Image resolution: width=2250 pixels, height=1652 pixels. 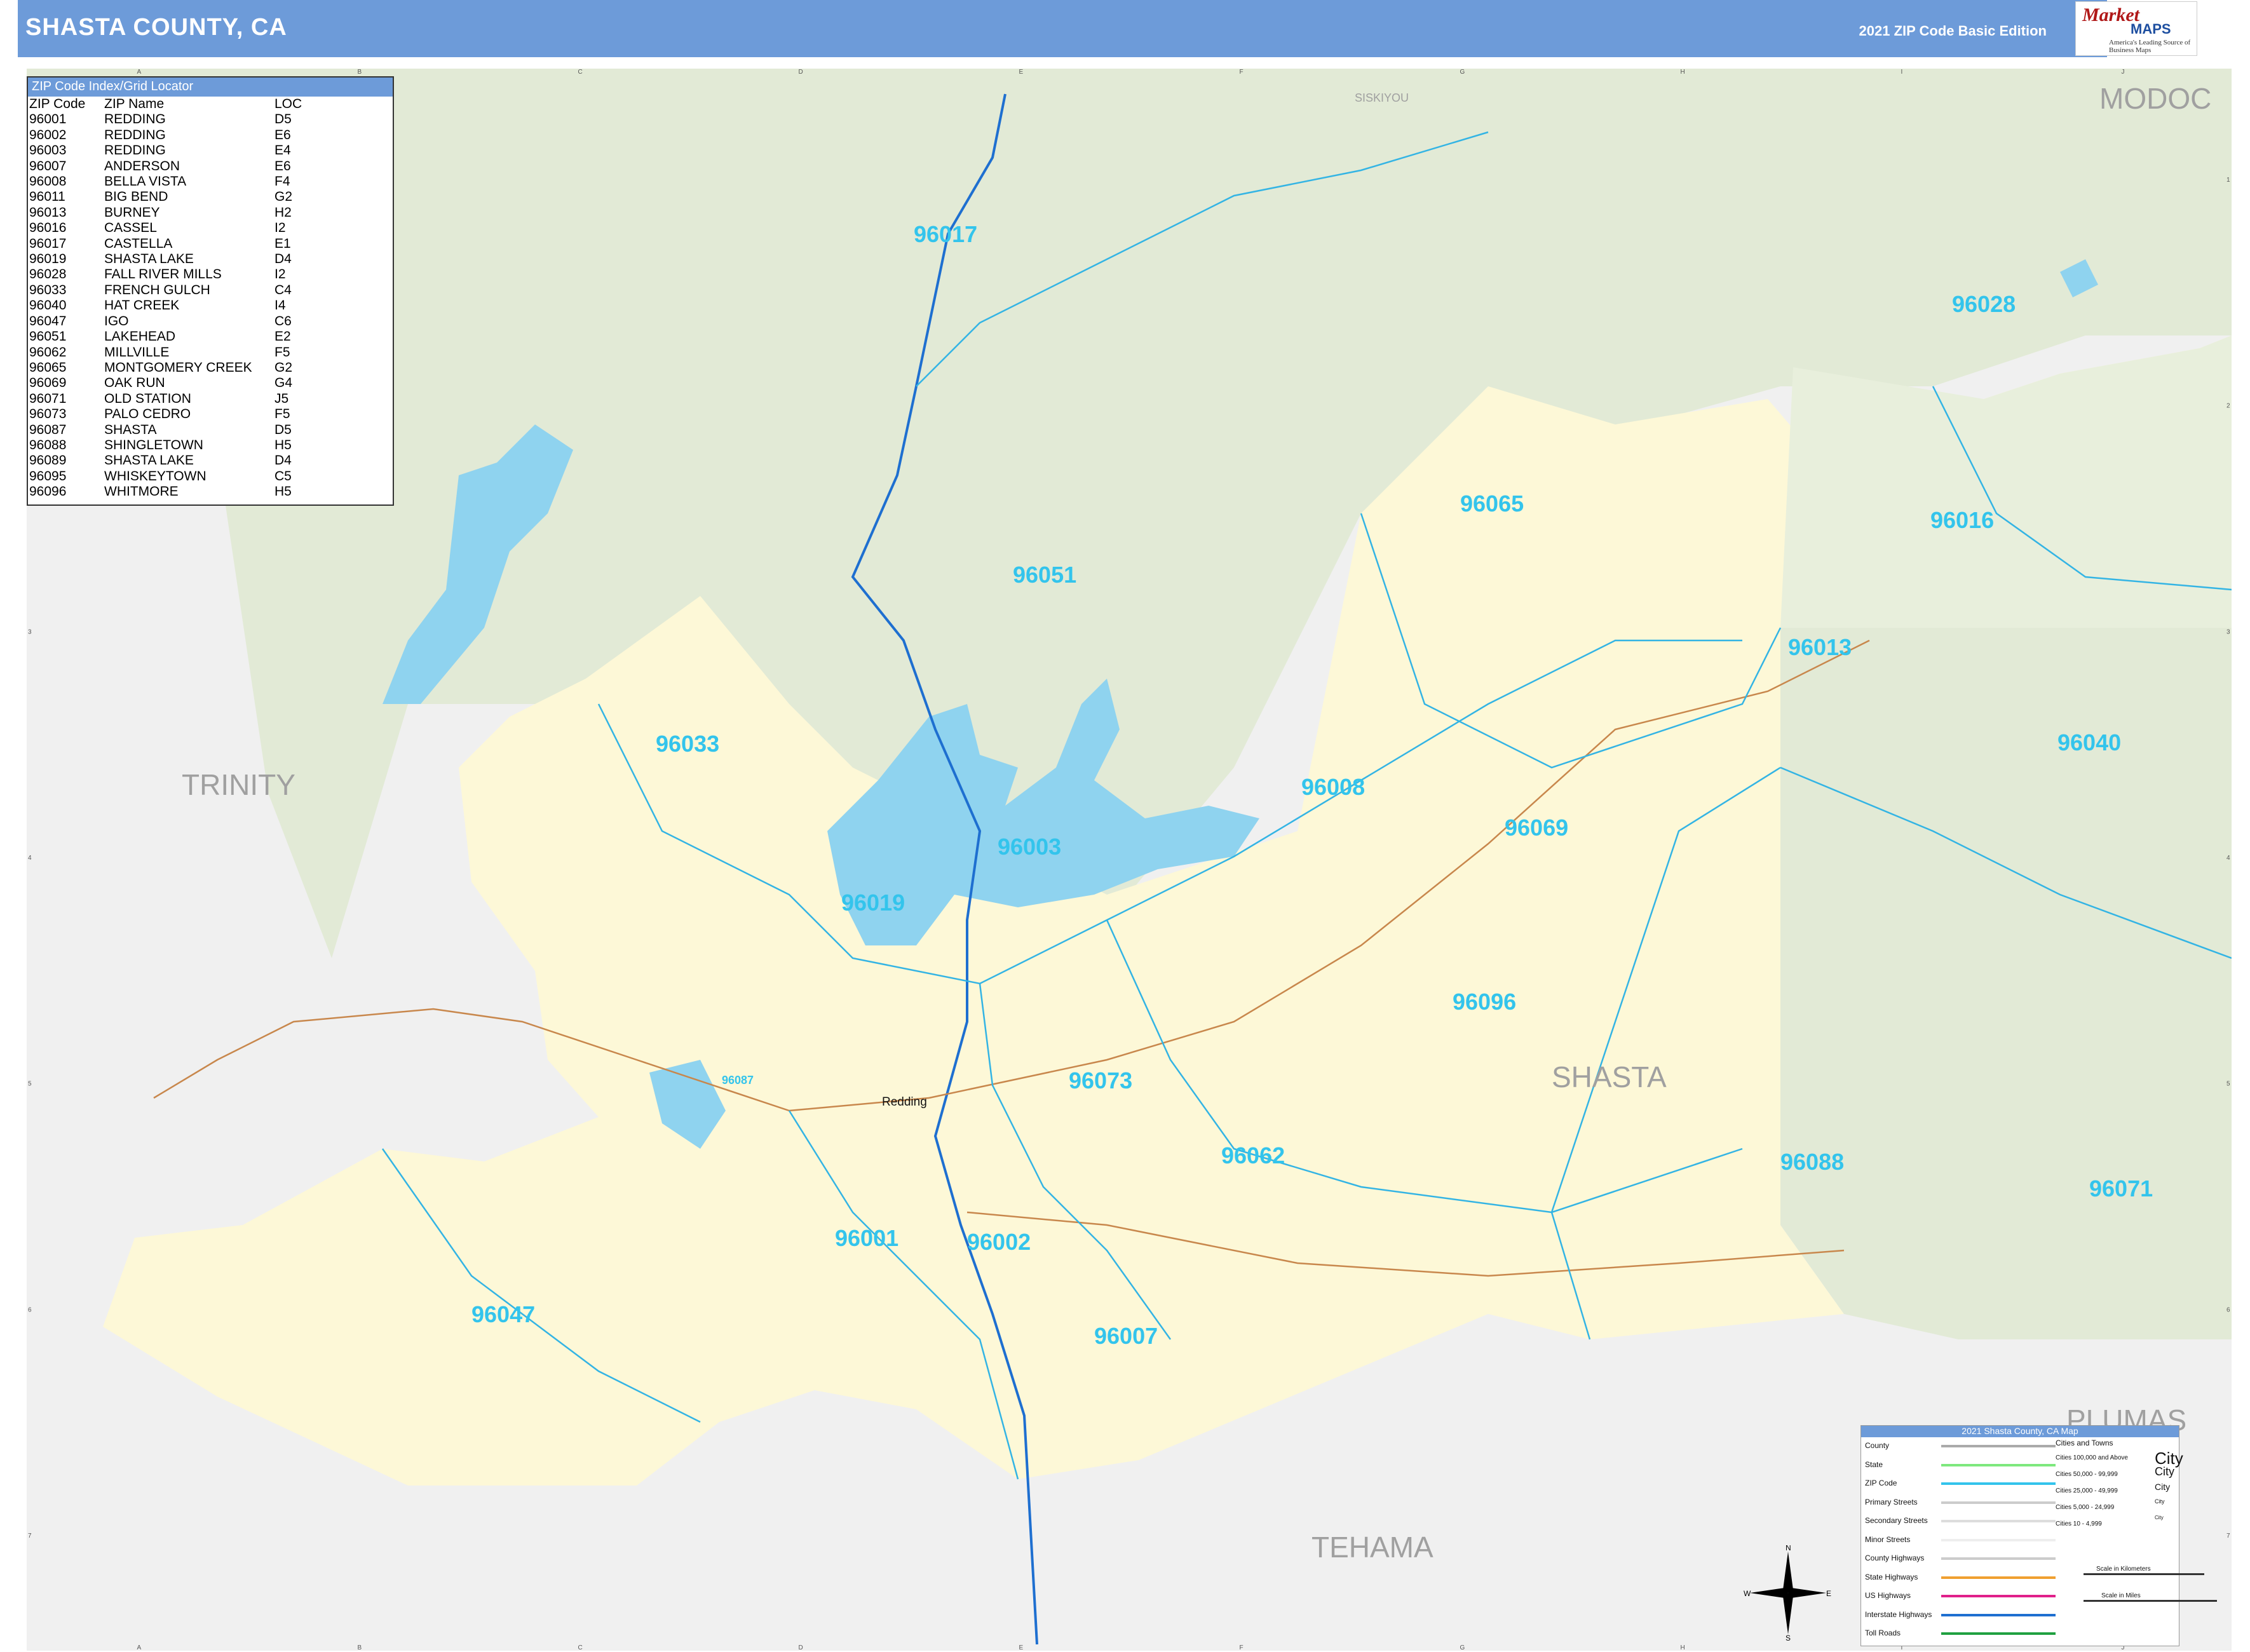 What do you see at coordinates (738, 1080) in the screenshot?
I see `zip-label-96087: 96087` at bounding box center [738, 1080].